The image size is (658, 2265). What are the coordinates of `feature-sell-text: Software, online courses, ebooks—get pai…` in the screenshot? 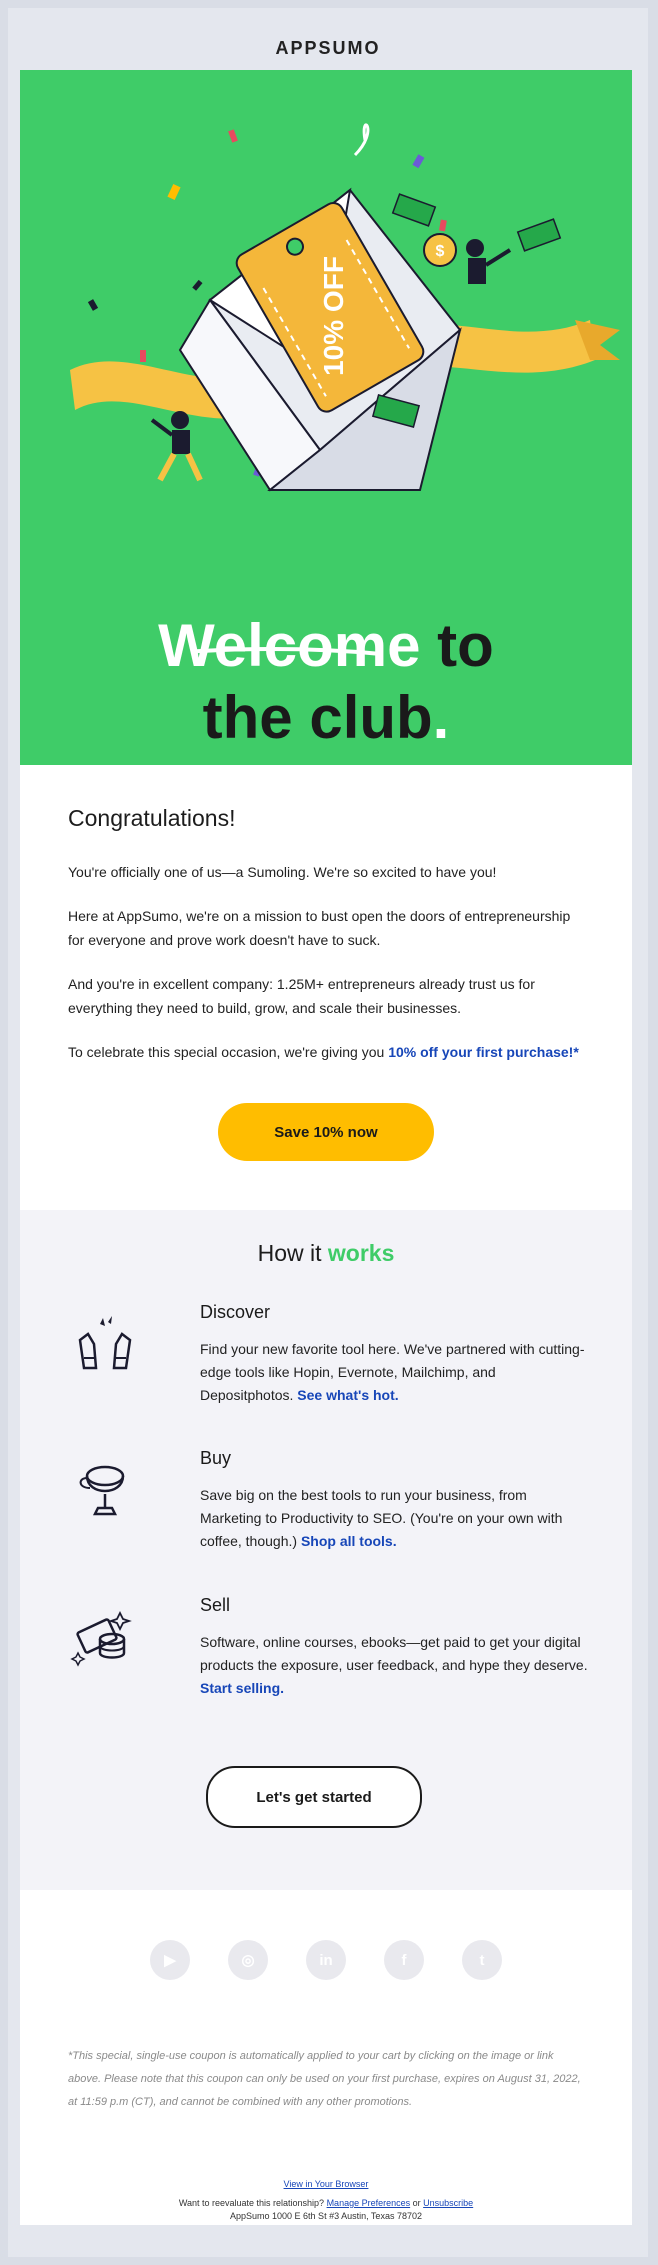 It's located at (395, 1665).